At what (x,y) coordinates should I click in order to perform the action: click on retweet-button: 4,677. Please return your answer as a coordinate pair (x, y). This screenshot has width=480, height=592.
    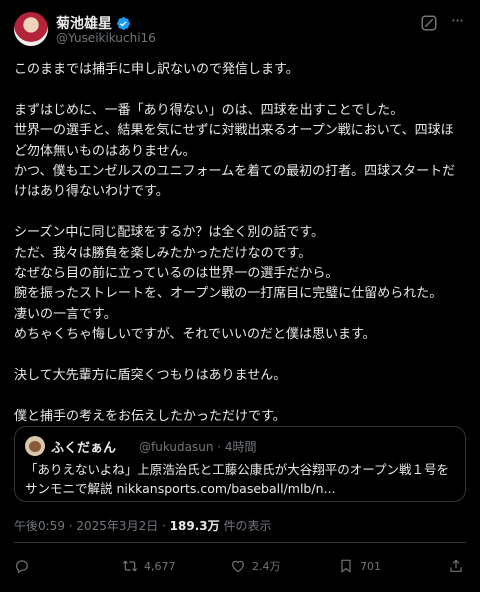
    Looking at the image, I should click on (149, 566).